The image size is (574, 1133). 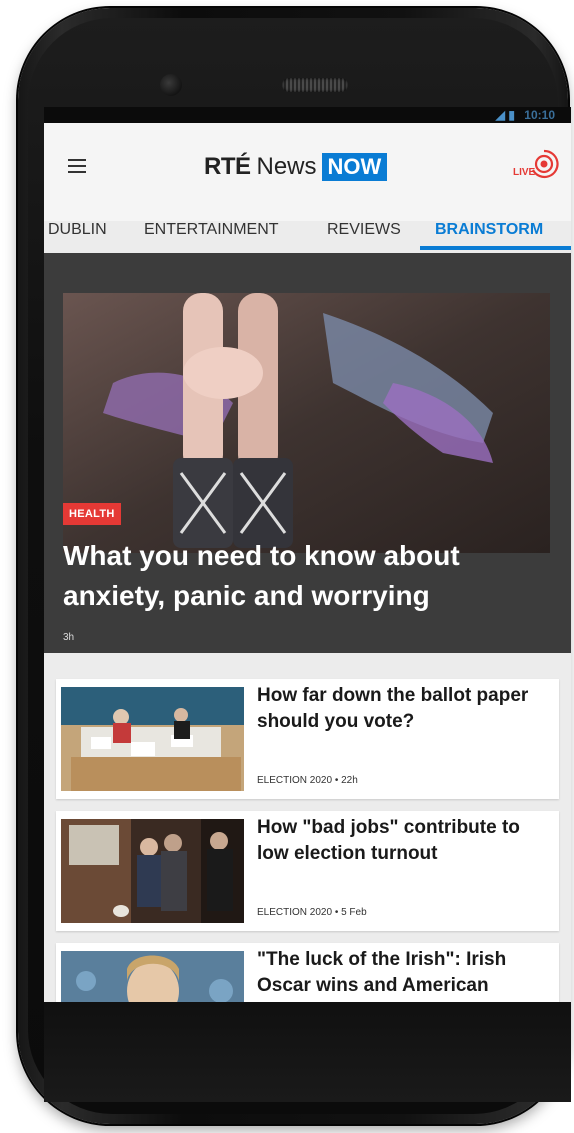 What do you see at coordinates (227, 166) in the screenshot?
I see `logo-rte-text: RTÉ` at bounding box center [227, 166].